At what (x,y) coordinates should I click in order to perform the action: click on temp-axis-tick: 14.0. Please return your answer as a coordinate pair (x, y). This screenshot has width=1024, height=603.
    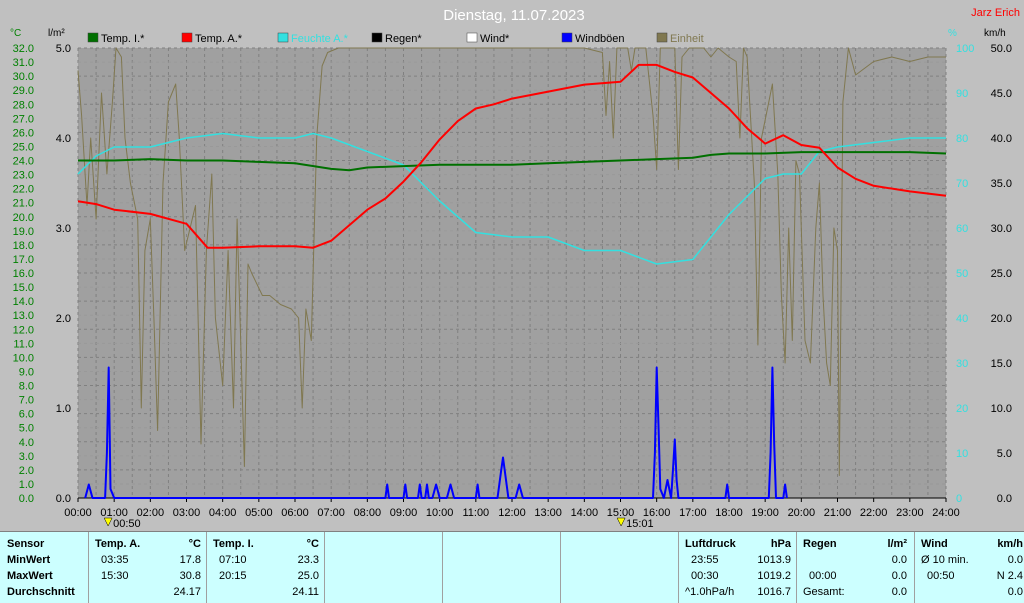
    Looking at the image, I should click on (23, 302).